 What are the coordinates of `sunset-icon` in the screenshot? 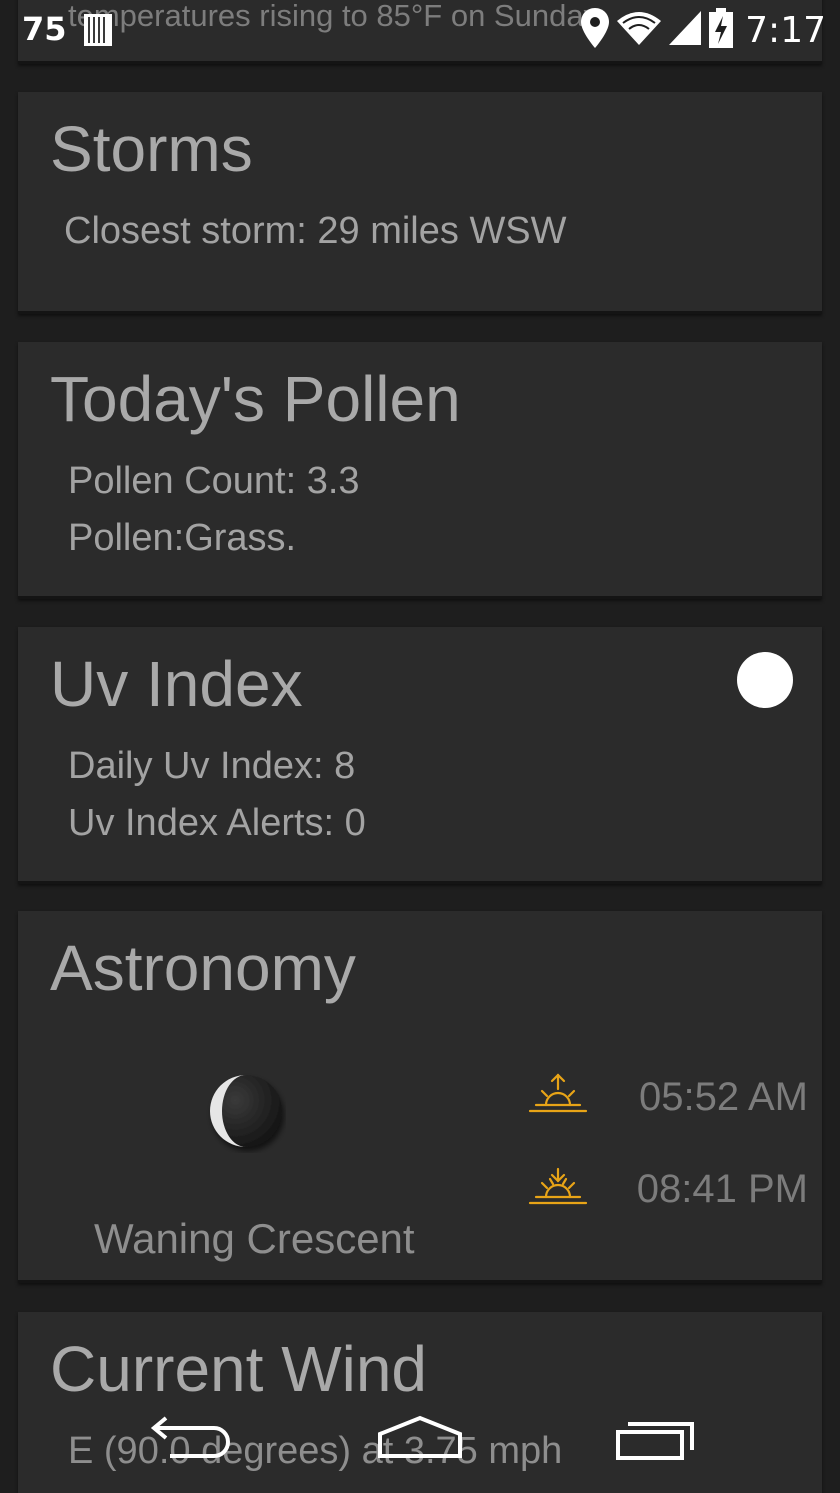 It's located at (558, 1189).